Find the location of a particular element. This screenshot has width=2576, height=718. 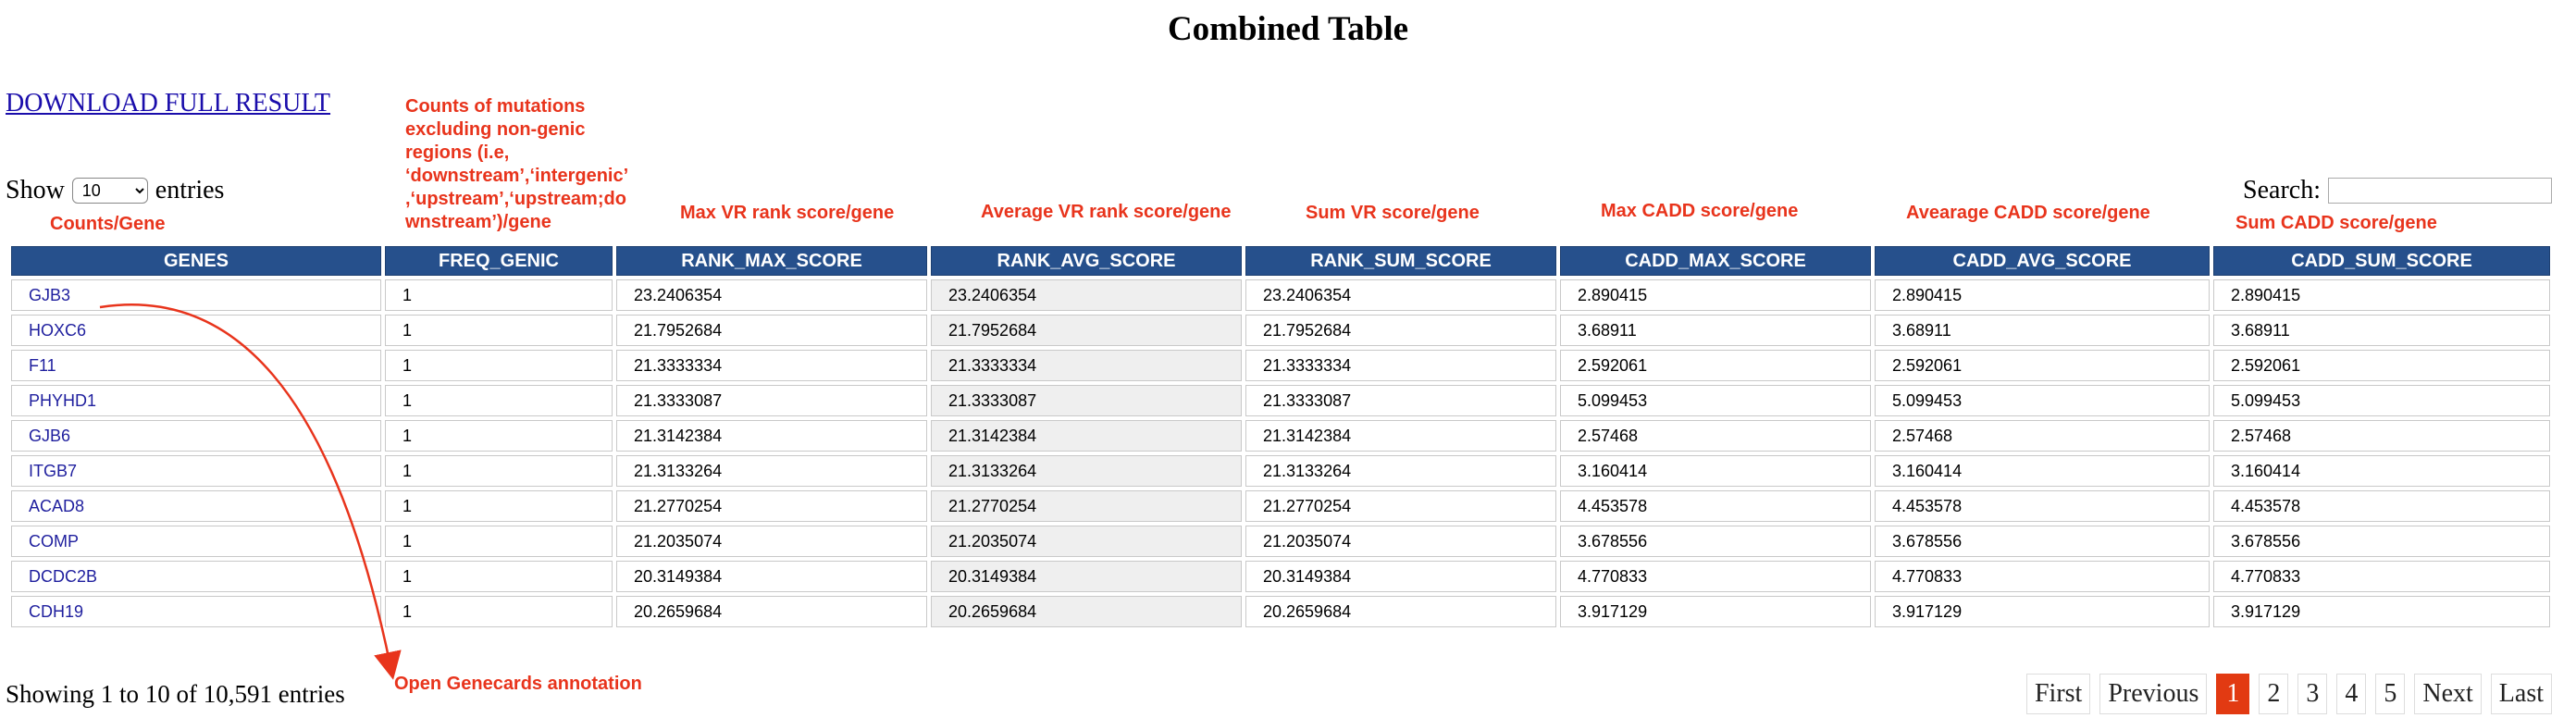

gene-link: GJB6 is located at coordinates (196, 436).